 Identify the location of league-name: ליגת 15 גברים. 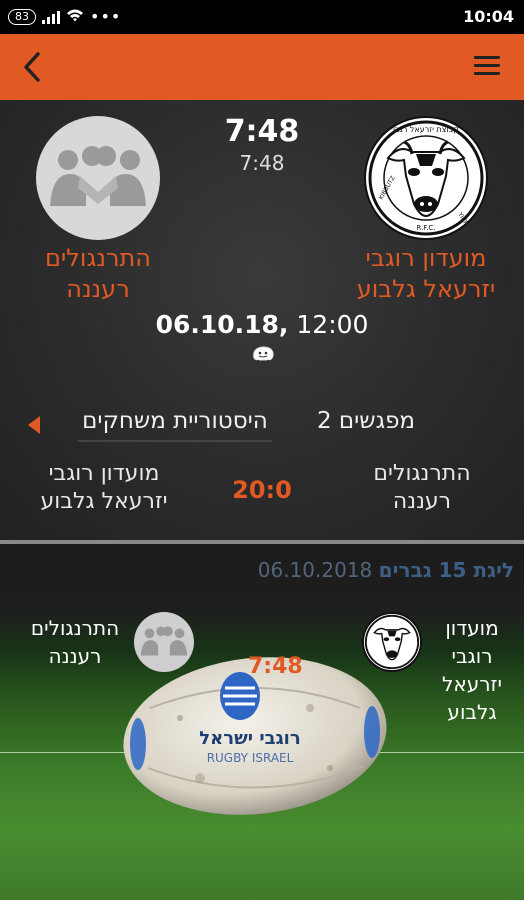
(446, 570).